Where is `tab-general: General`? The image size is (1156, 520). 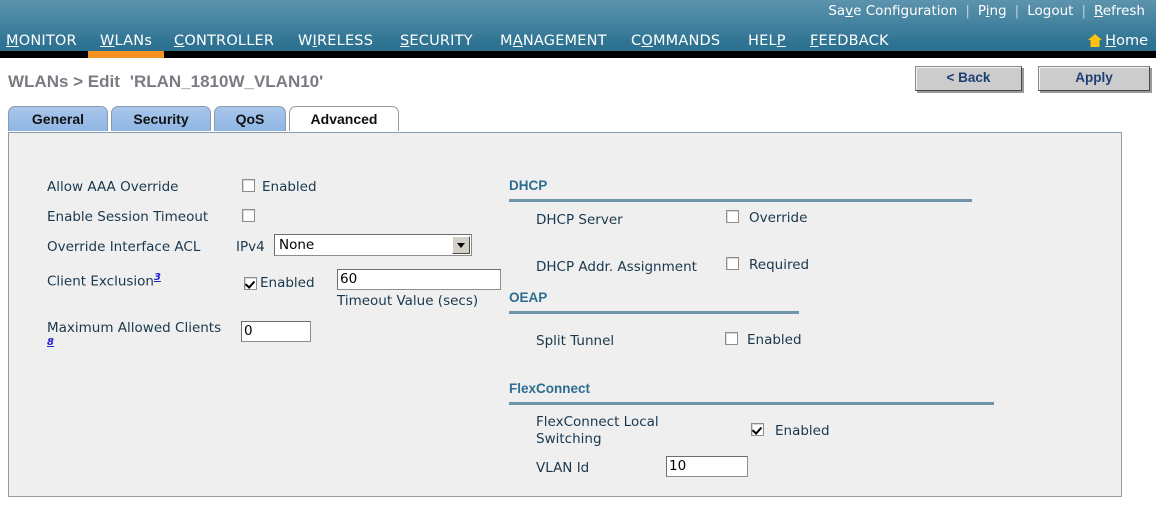 tab-general: General is located at coordinates (58, 118).